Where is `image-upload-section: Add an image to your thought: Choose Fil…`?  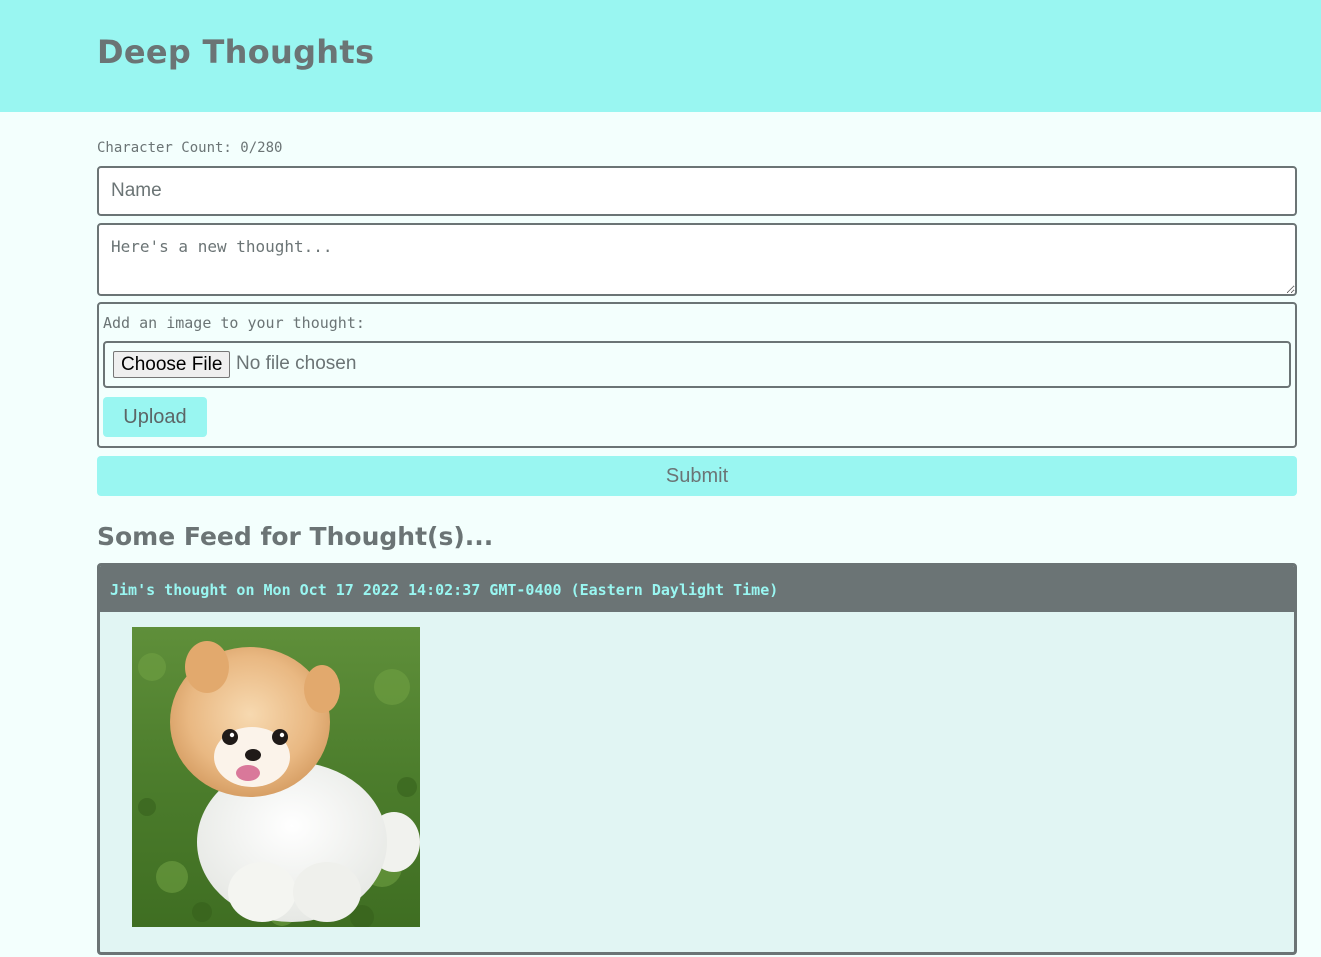
image-upload-section: Add an image to your thought: Choose Fil… is located at coordinates (697, 375).